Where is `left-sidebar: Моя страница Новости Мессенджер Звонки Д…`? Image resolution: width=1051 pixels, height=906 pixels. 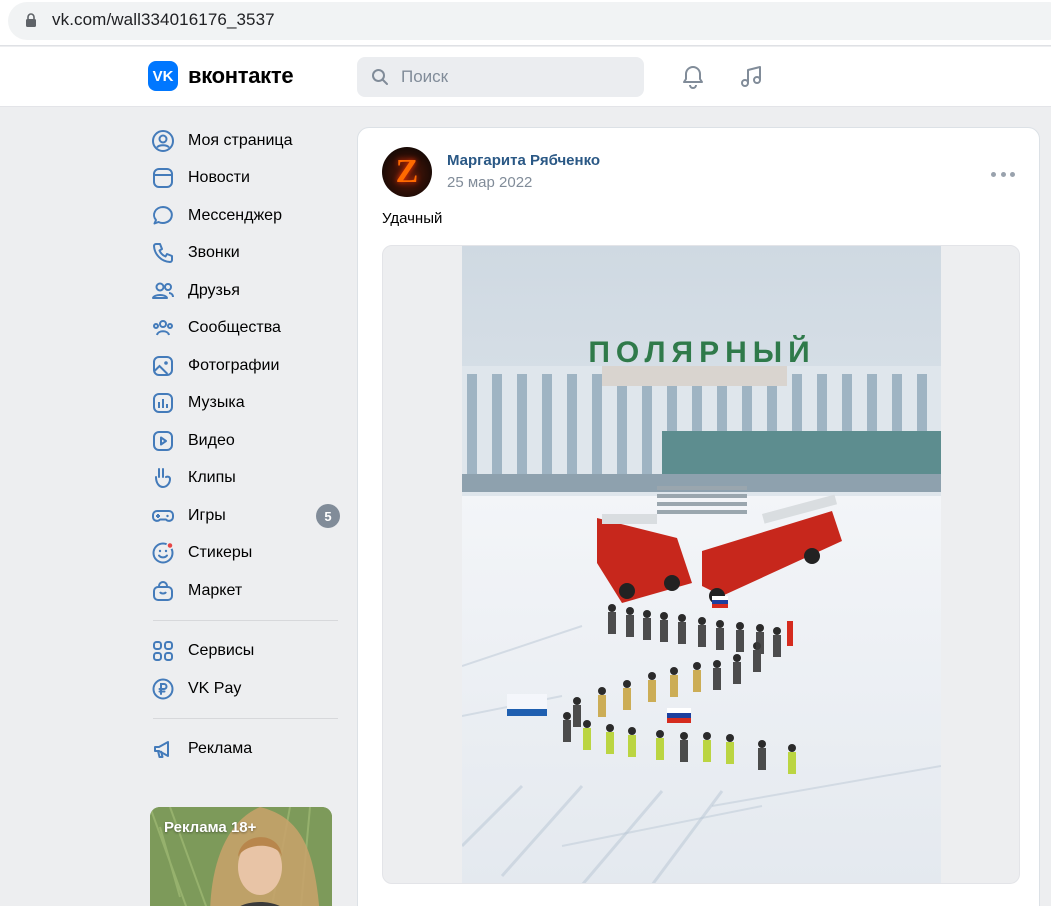
left-sidebar: Моя страница Новости Мессенджер Звонки Д… is located at coordinates (245, 445).